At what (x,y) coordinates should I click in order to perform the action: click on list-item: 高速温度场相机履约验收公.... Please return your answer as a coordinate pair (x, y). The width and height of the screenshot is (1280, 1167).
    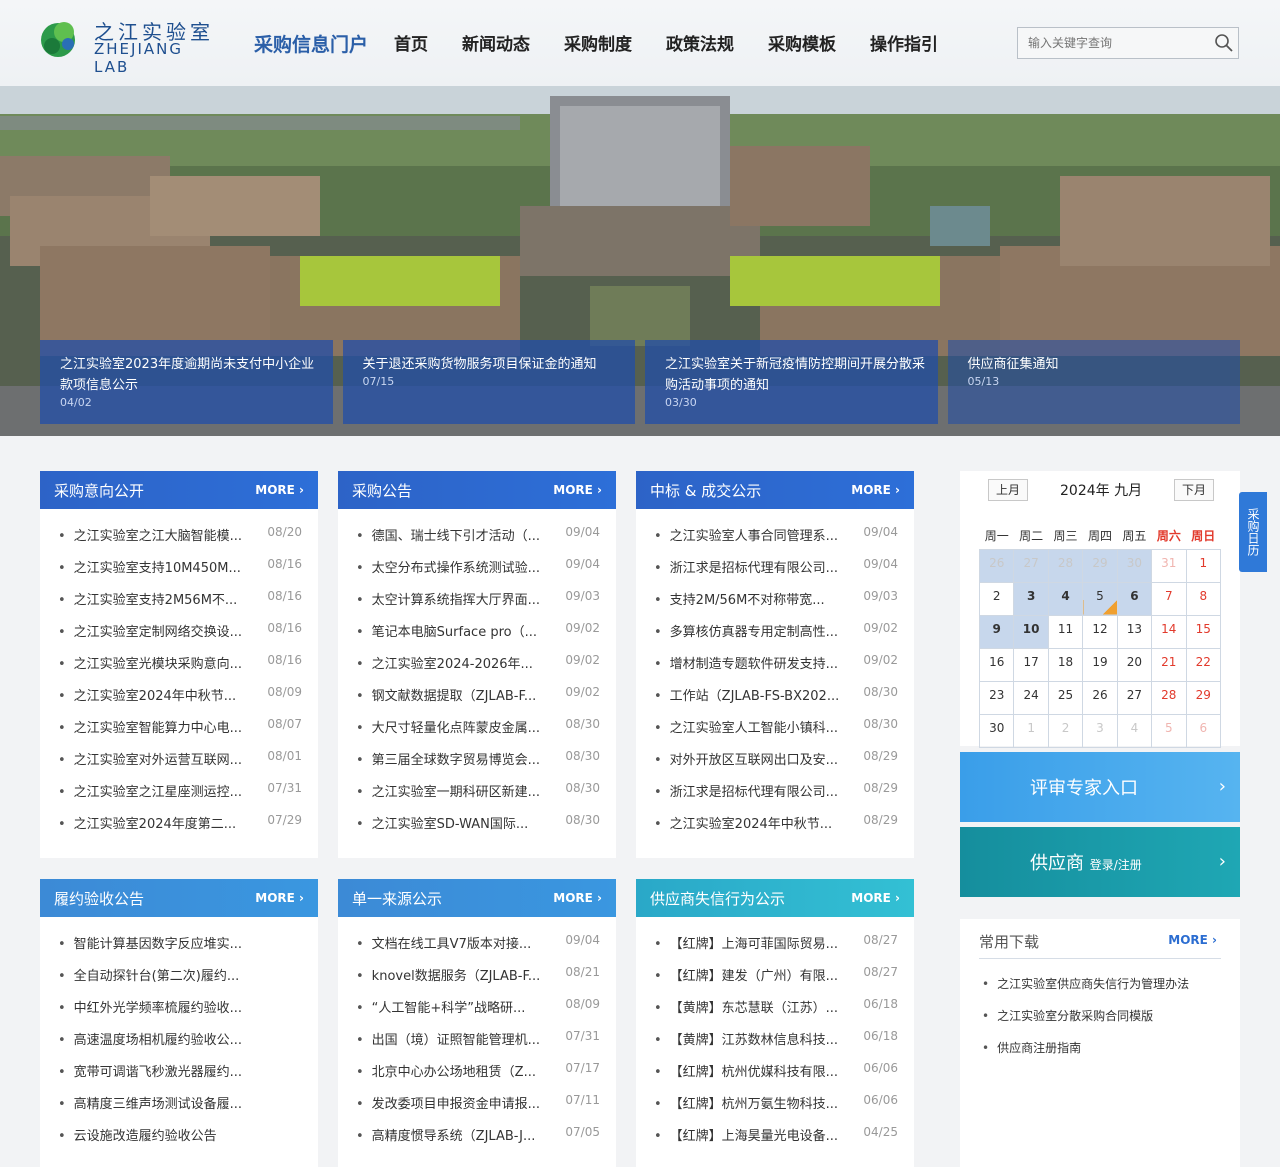
    Looking at the image, I should click on (180, 1045).